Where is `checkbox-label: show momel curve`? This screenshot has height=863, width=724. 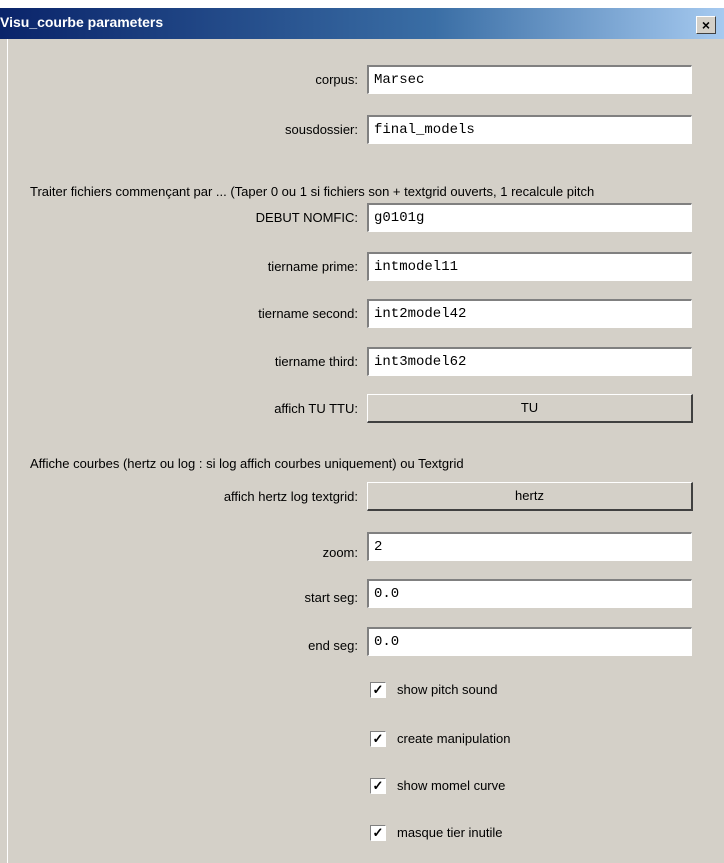 checkbox-label: show momel curve is located at coordinates (451, 785).